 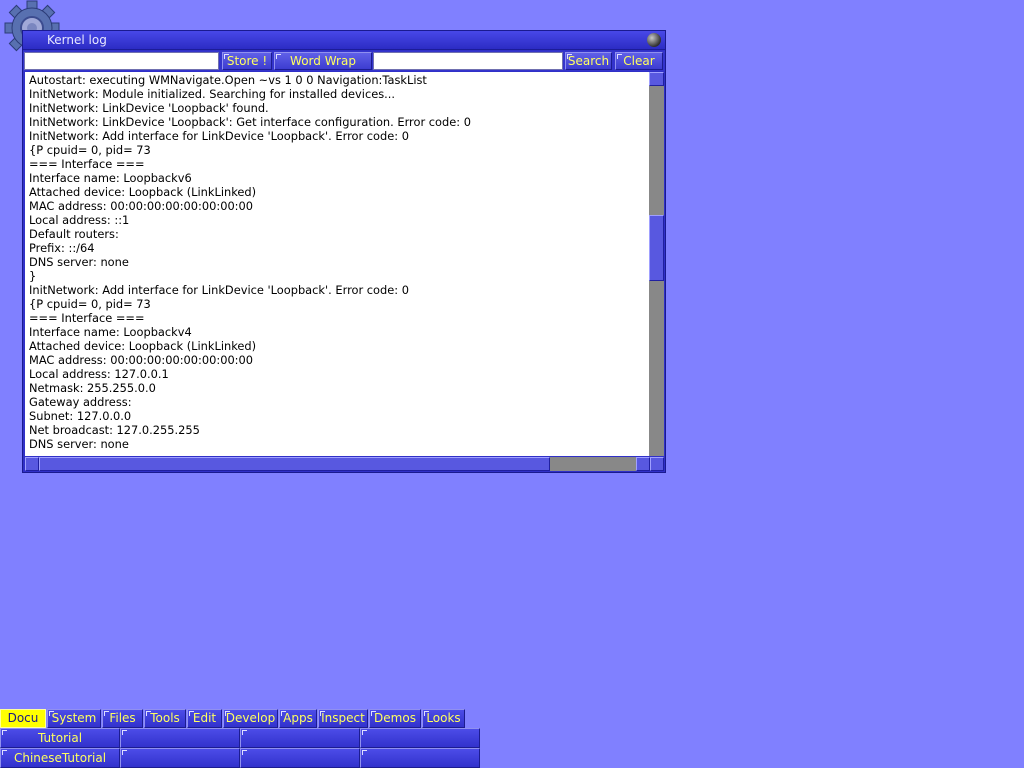 I want to click on clear-button: Clear, so click(x=639, y=61).